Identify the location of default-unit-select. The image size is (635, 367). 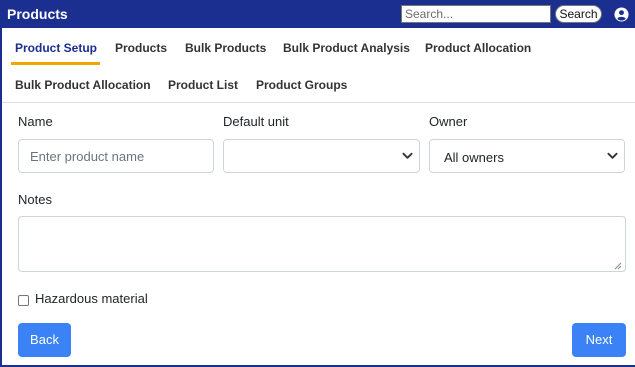
(321, 156).